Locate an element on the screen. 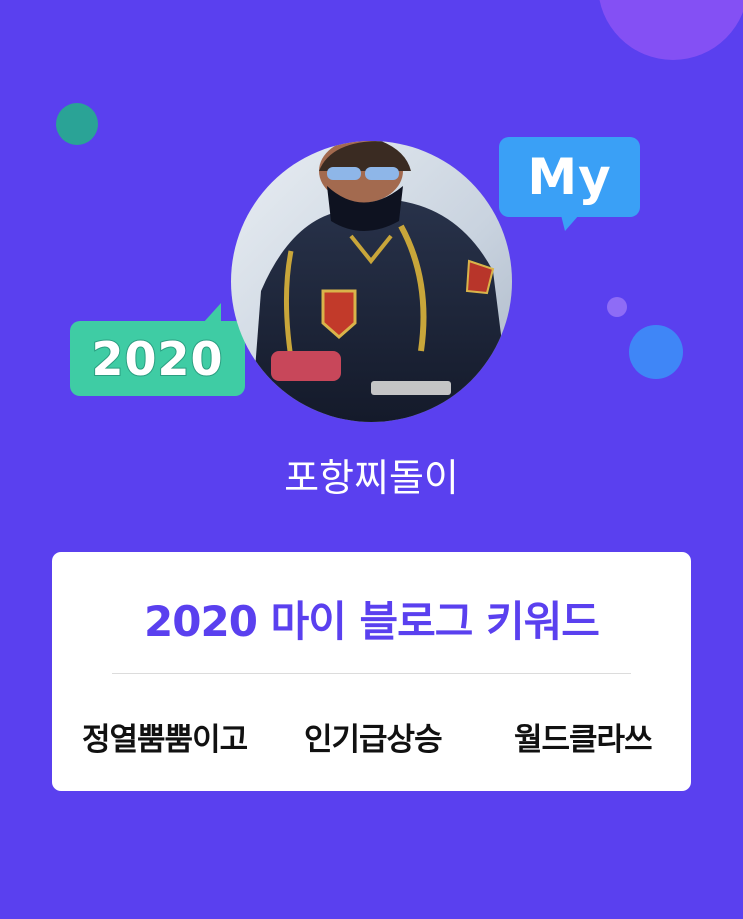 This screenshot has height=919, width=743. profile-photo-icon is located at coordinates (371, 281).